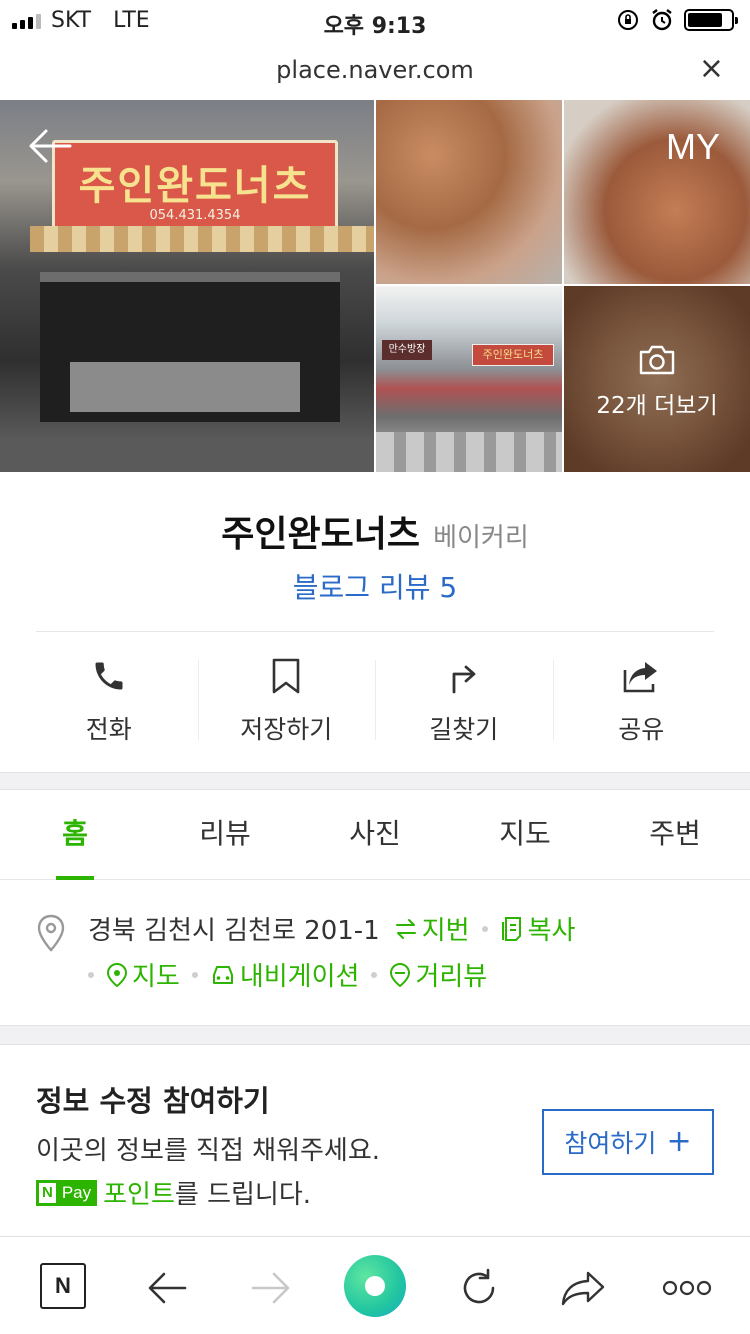 The image size is (750, 1334). Describe the element at coordinates (464, 702) in the screenshot. I see `directions-button: 길찾기` at that location.